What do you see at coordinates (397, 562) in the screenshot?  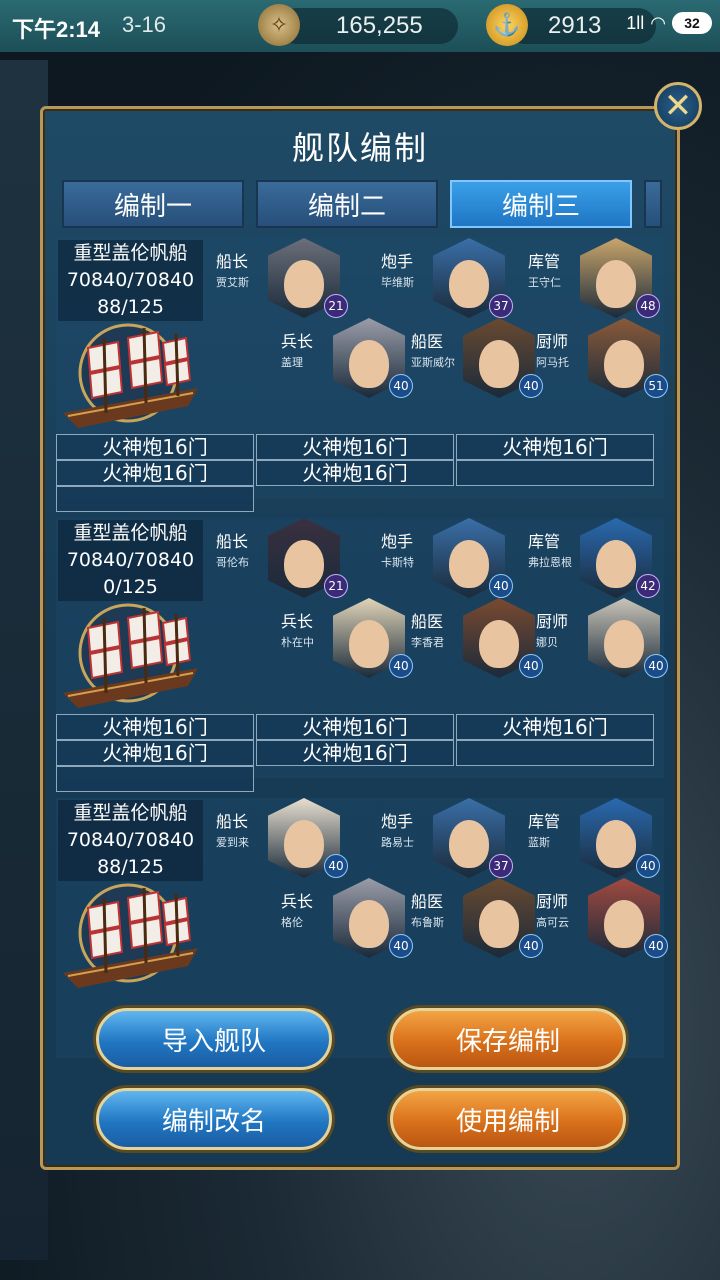 I see `crew-name: 卡斯特` at bounding box center [397, 562].